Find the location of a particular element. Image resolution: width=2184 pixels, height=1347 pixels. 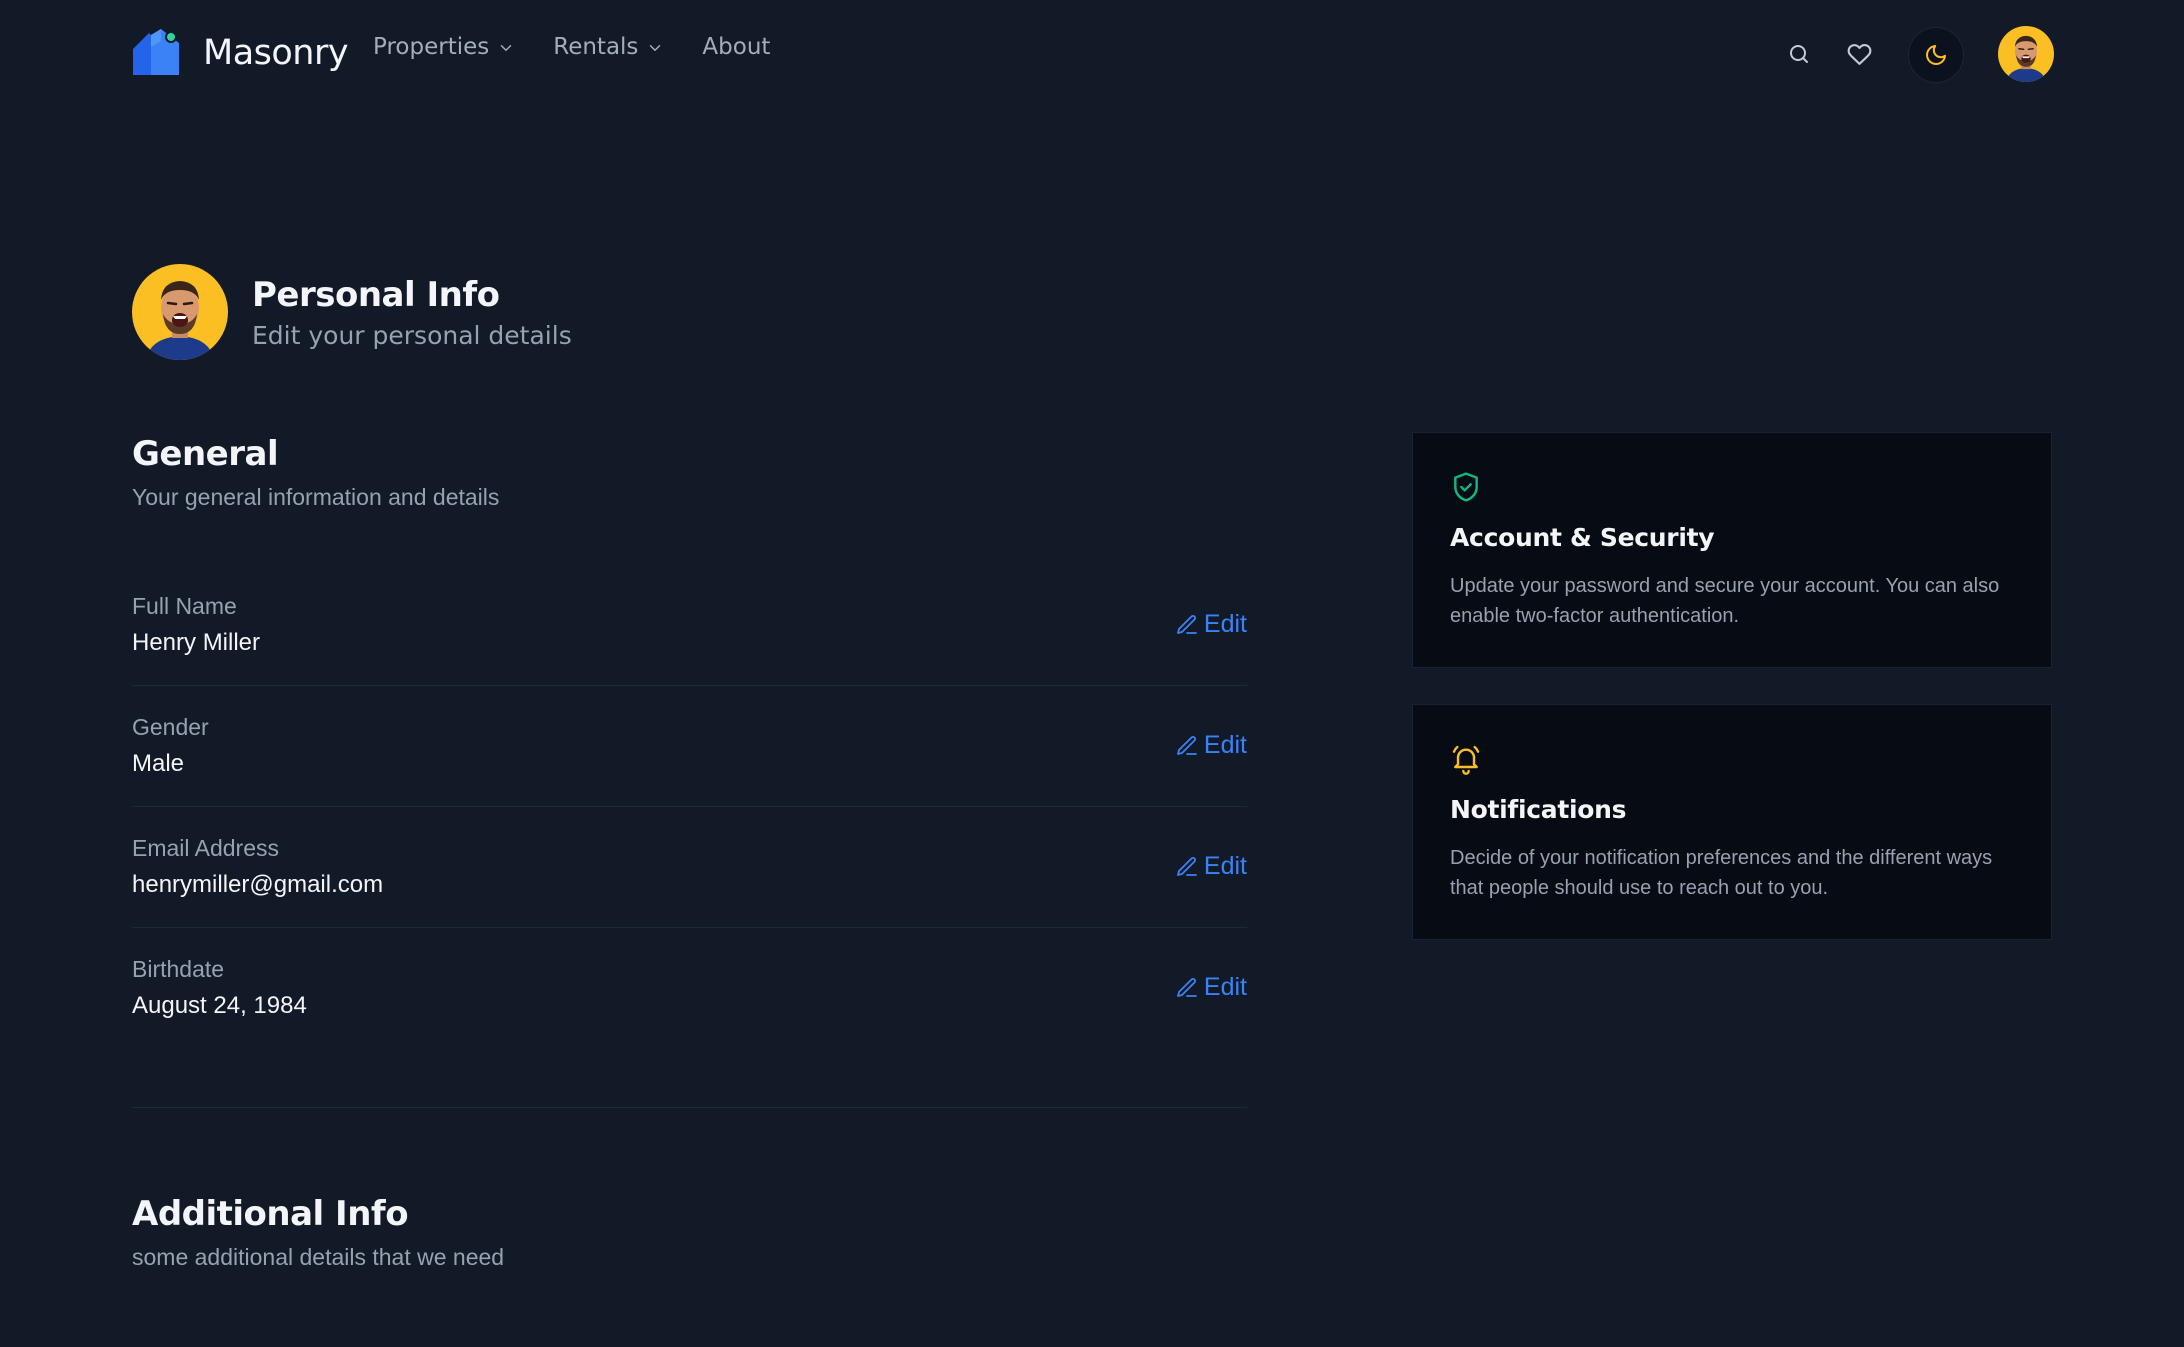

edit-birthdate-button: Edit is located at coordinates (1211, 987).